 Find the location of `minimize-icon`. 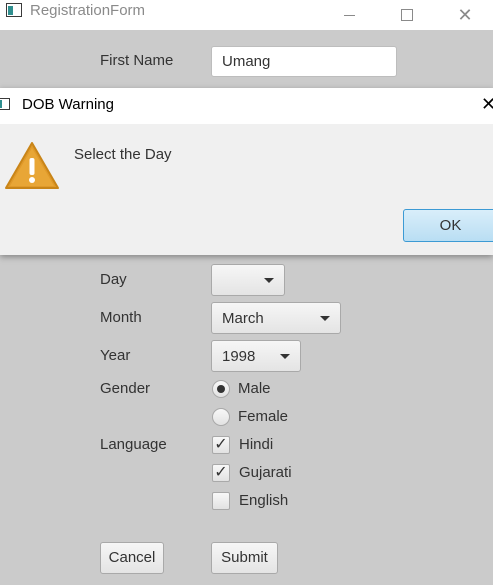

minimize-icon is located at coordinates (349, 15).